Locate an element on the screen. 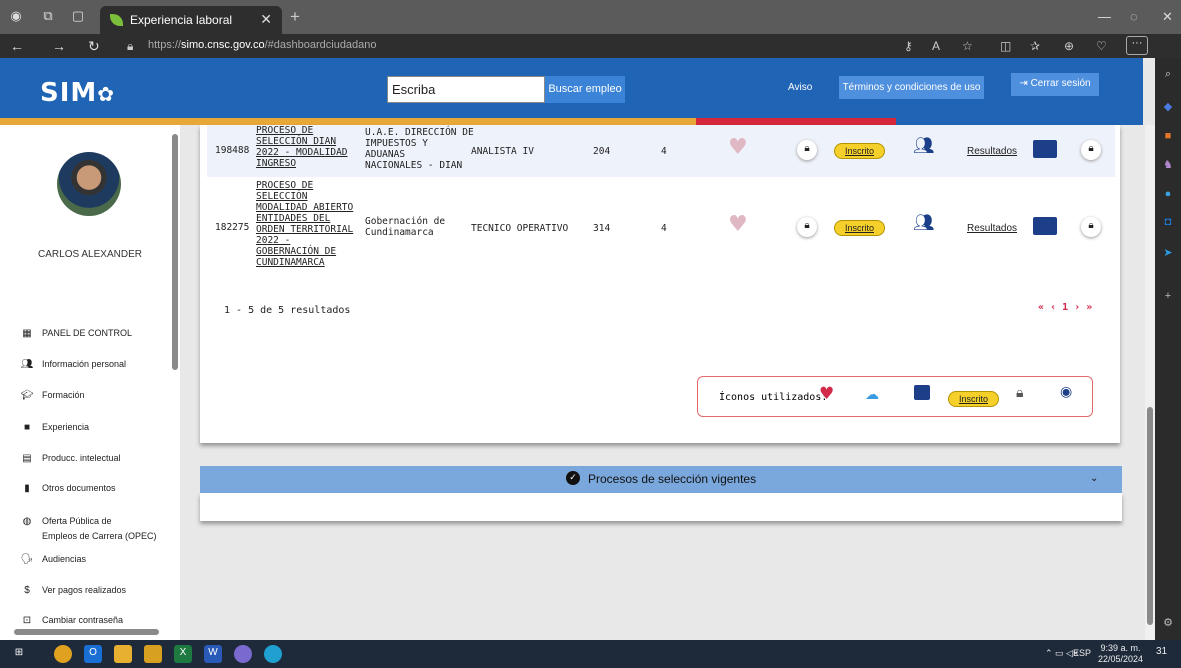 The height and width of the screenshot is (668, 1181). close-window-icon: ✕ is located at coordinates (1167, 17).